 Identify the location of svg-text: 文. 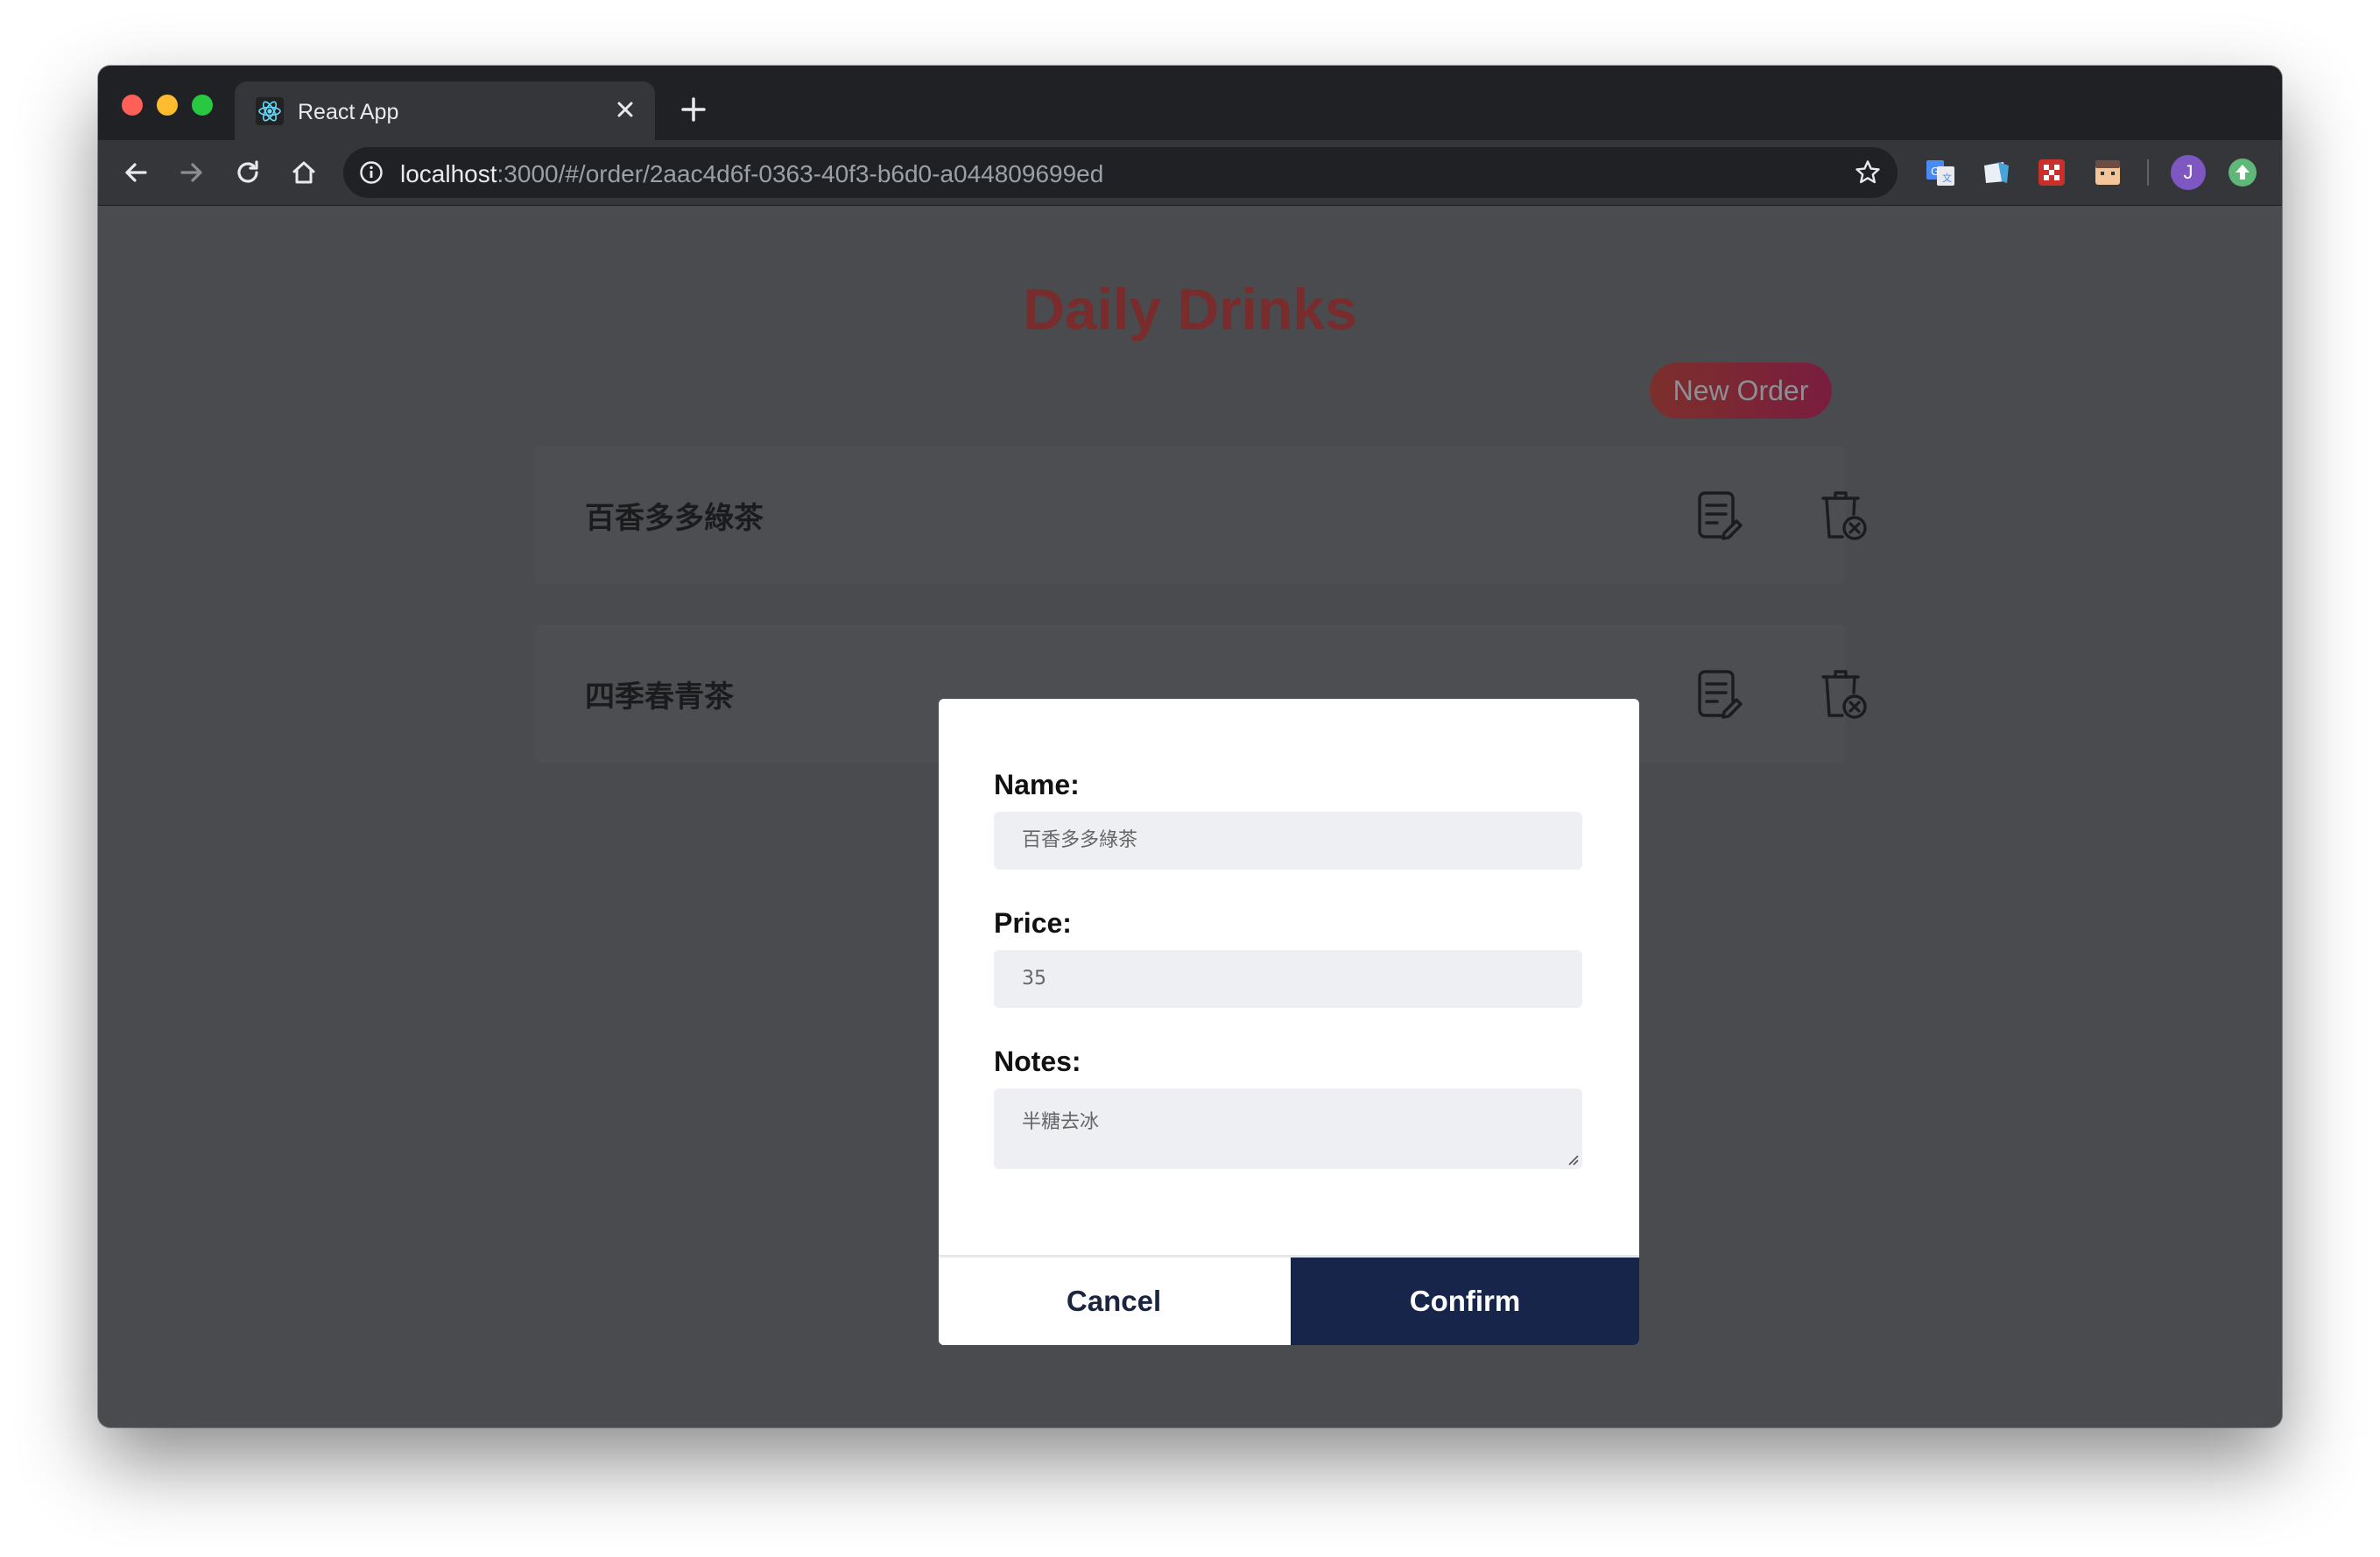
(1947, 178).